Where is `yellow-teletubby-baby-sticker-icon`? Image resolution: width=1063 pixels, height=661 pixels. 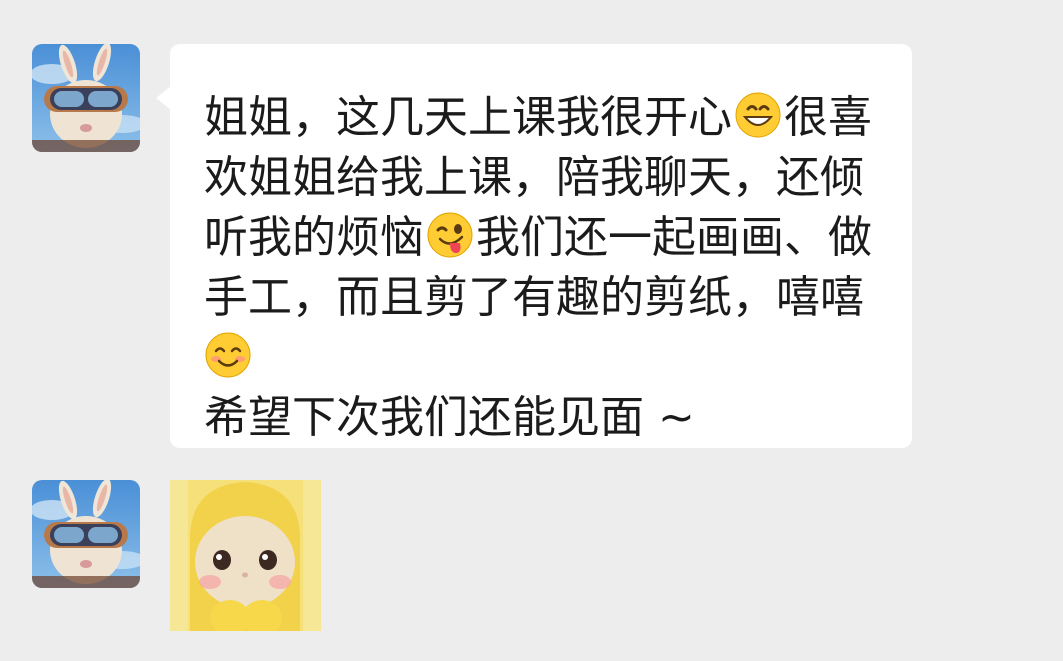 yellow-teletubby-baby-sticker-icon is located at coordinates (245, 555).